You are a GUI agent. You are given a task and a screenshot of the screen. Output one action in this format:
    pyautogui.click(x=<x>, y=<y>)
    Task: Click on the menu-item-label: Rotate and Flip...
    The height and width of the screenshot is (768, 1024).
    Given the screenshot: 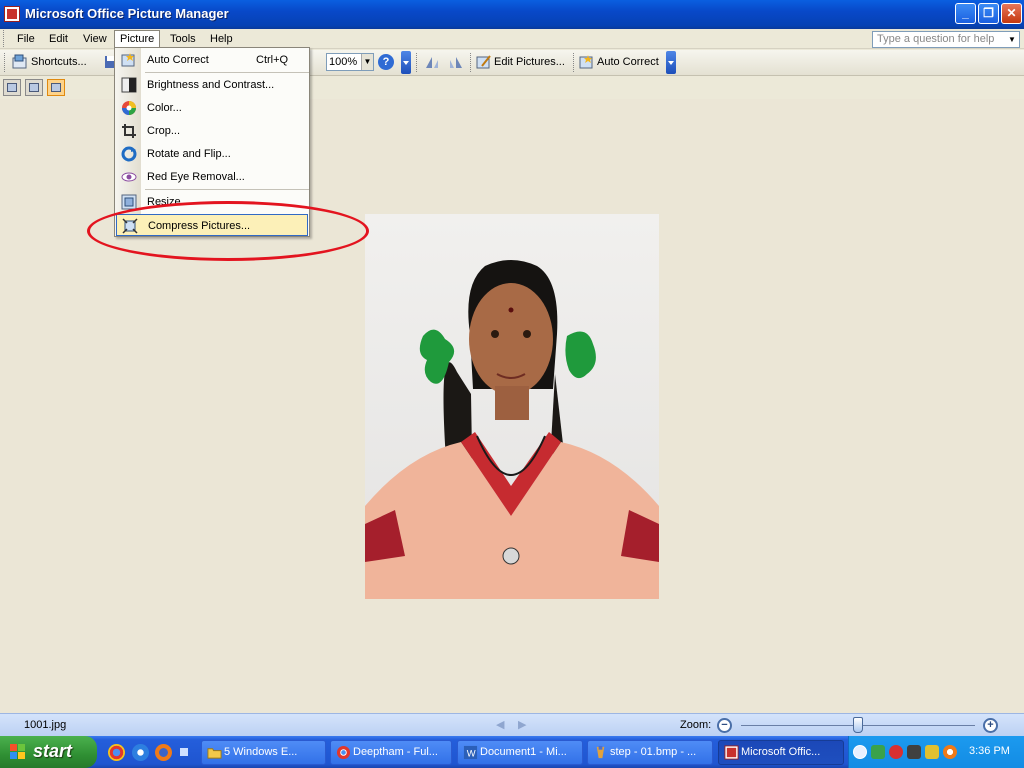 What is the action you would take?
    pyautogui.click(x=189, y=154)
    